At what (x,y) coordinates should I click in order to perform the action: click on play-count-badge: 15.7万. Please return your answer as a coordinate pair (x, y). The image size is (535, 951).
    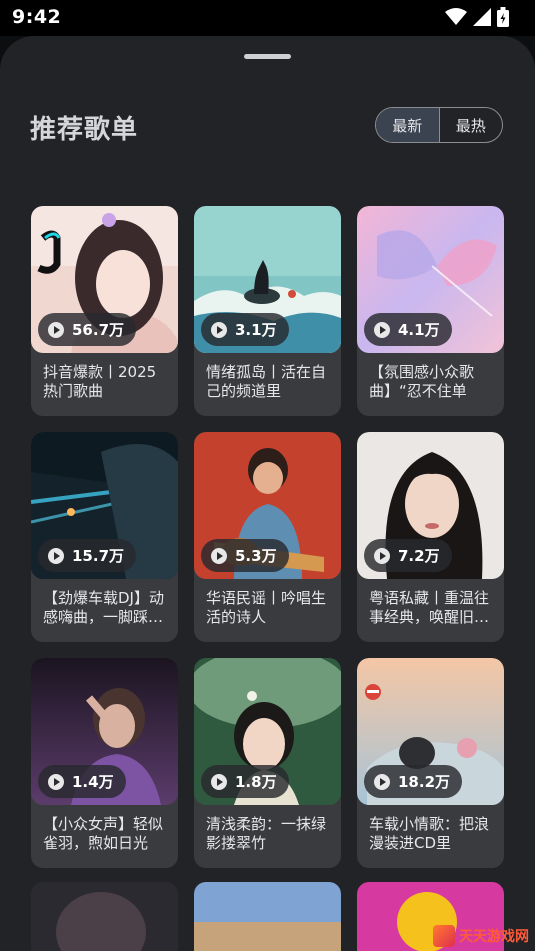
    Looking at the image, I should click on (87, 555).